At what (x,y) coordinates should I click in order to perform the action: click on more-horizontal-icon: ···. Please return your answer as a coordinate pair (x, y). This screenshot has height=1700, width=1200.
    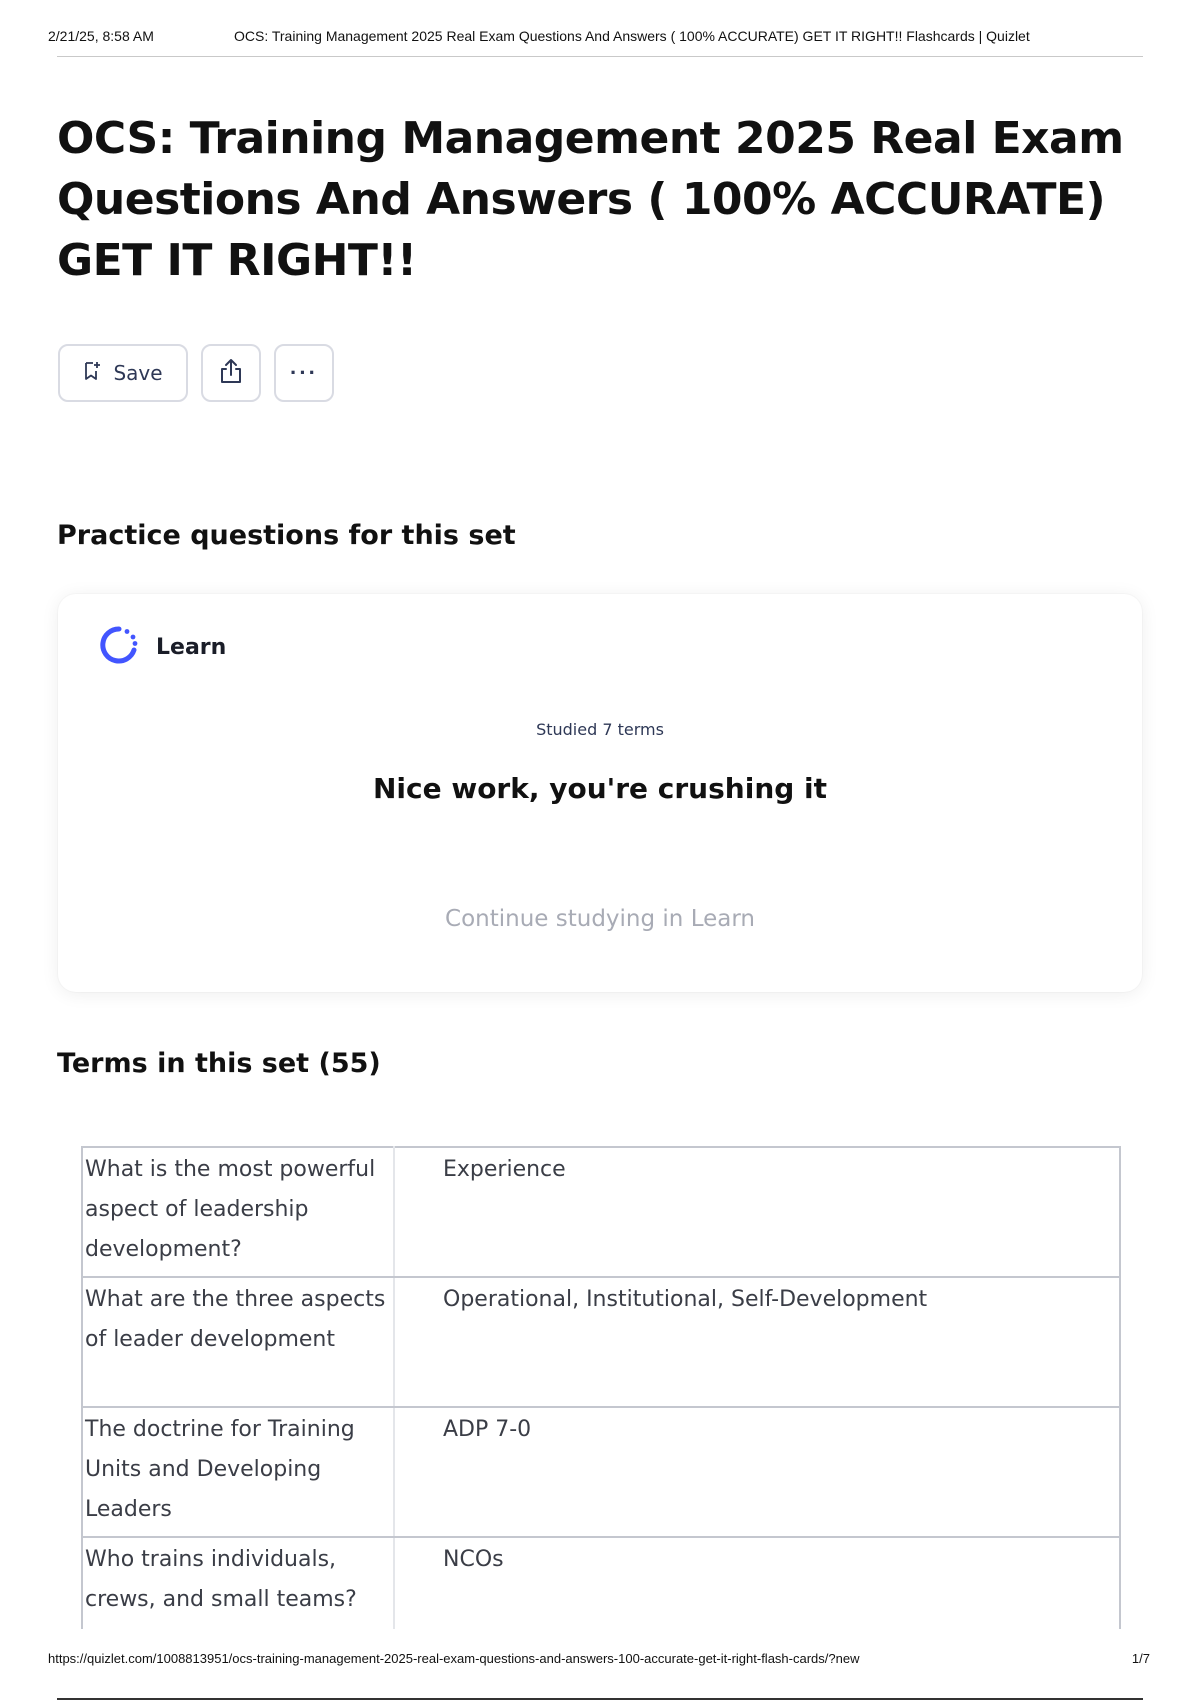
    Looking at the image, I should click on (304, 372).